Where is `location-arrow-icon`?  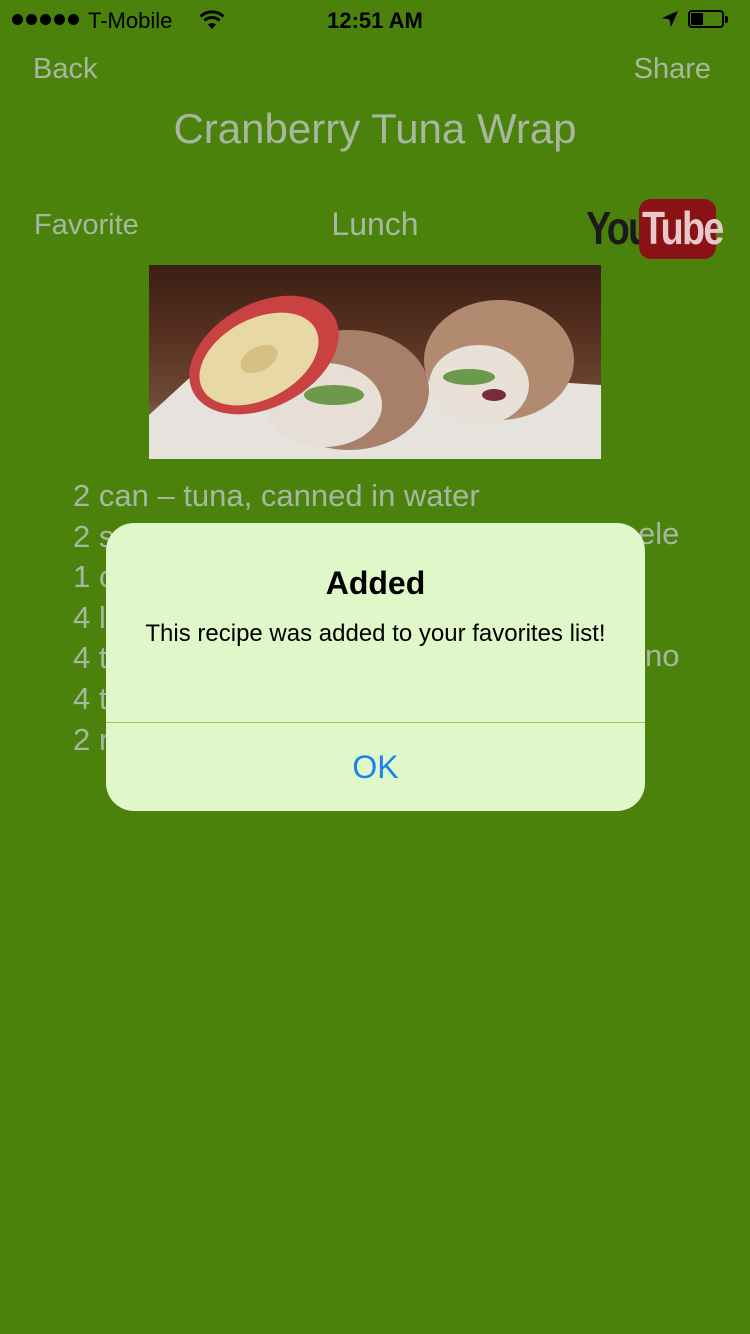 location-arrow-icon is located at coordinates (670, 22).